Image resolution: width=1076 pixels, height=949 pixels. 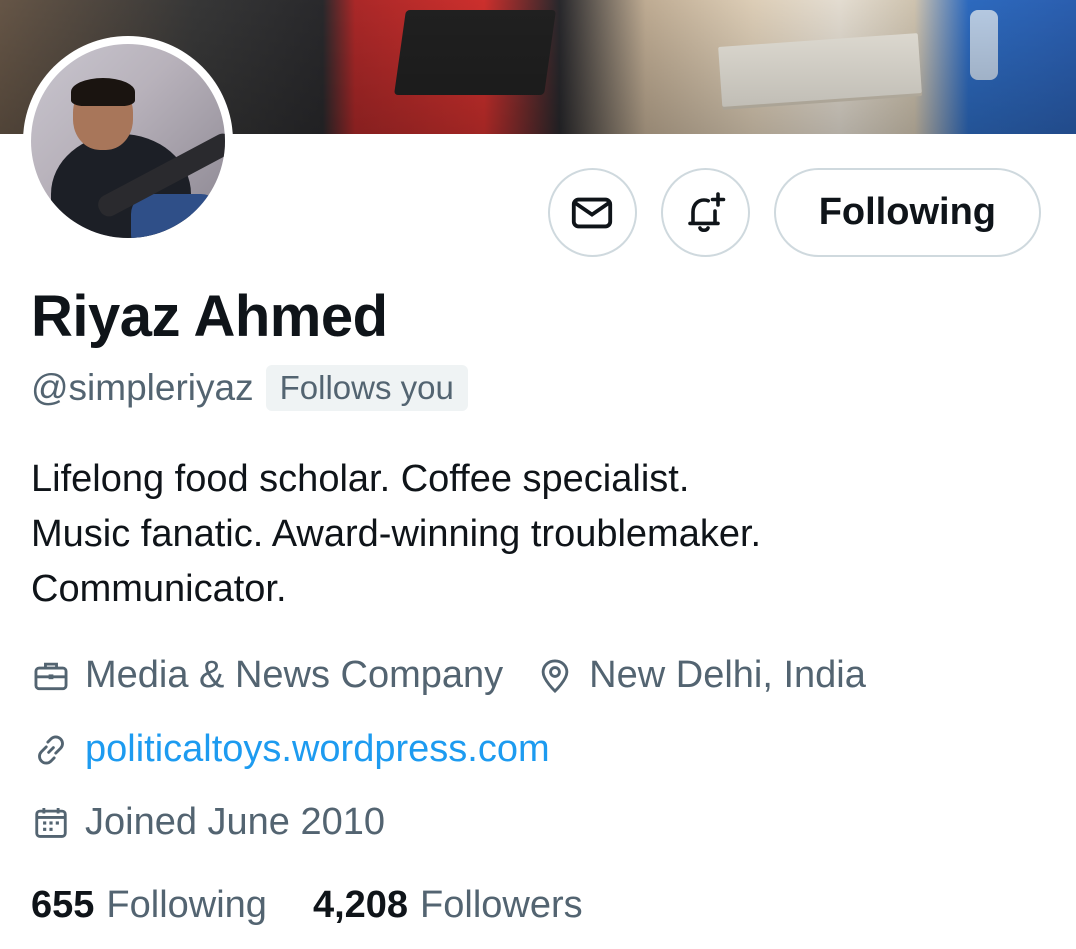 I want to click on profile-actions: Following, so click(x=794, y=212).